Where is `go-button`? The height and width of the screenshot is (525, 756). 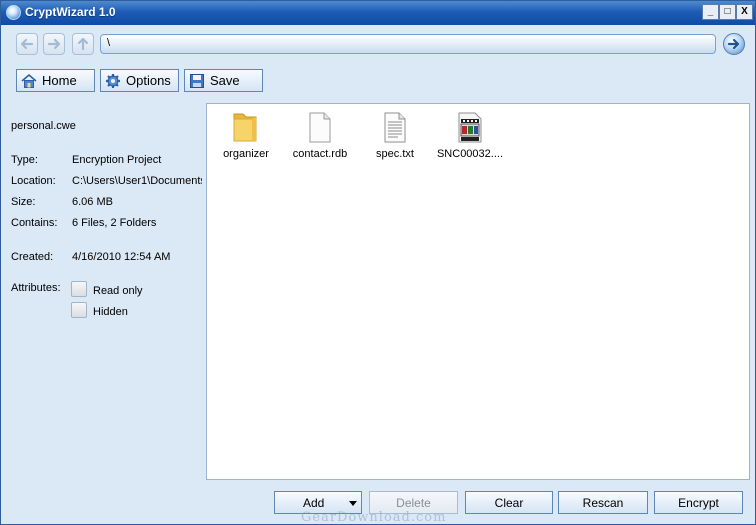
go-button is located at coordinates (734, 44).